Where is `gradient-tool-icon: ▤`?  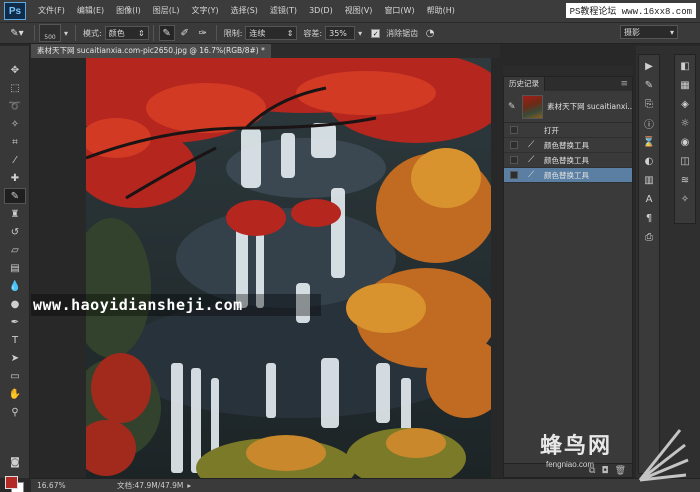
gradient-tool-icon: ▤ is located at coordinates (15, 268).